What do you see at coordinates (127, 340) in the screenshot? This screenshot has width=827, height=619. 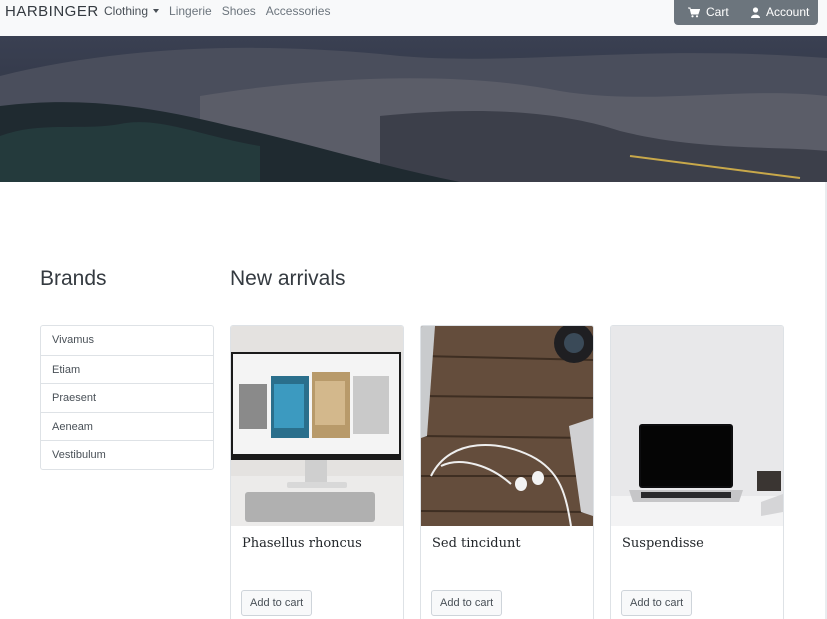 I see `brand-item-vivamus: Vivamus` at bounding box center [127, 340].